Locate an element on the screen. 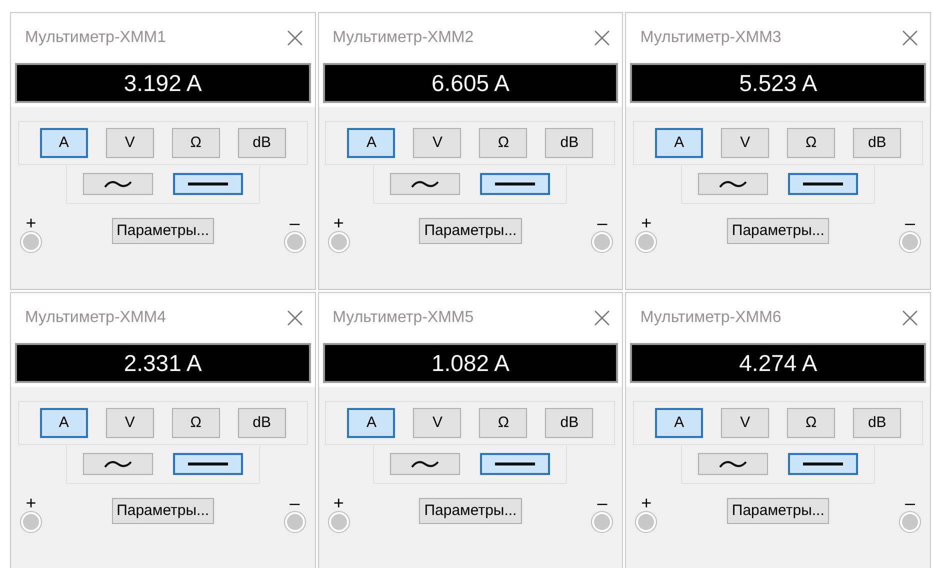  window-title: Мультиметр-XMM3 is located at coordinates (711, 38).